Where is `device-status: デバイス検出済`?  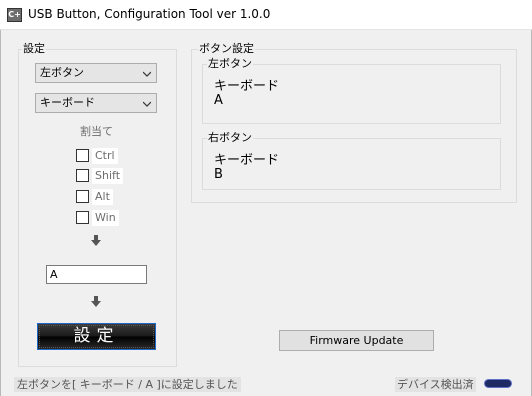
device-status: デバイス検出済 is located at coordinates (435, 384).